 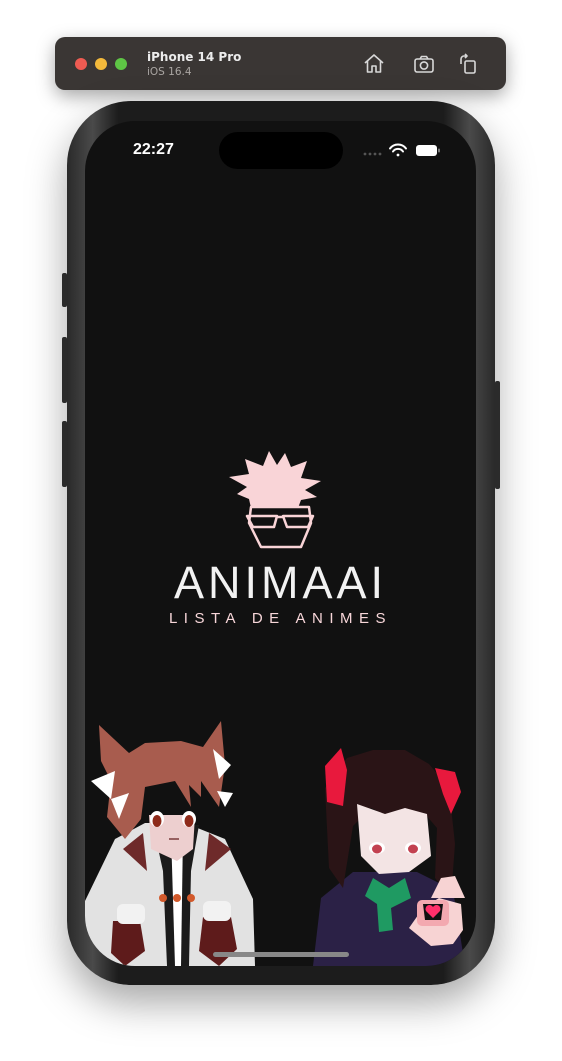 I want to click on character-left-illustration, so click(x=170, y=843).